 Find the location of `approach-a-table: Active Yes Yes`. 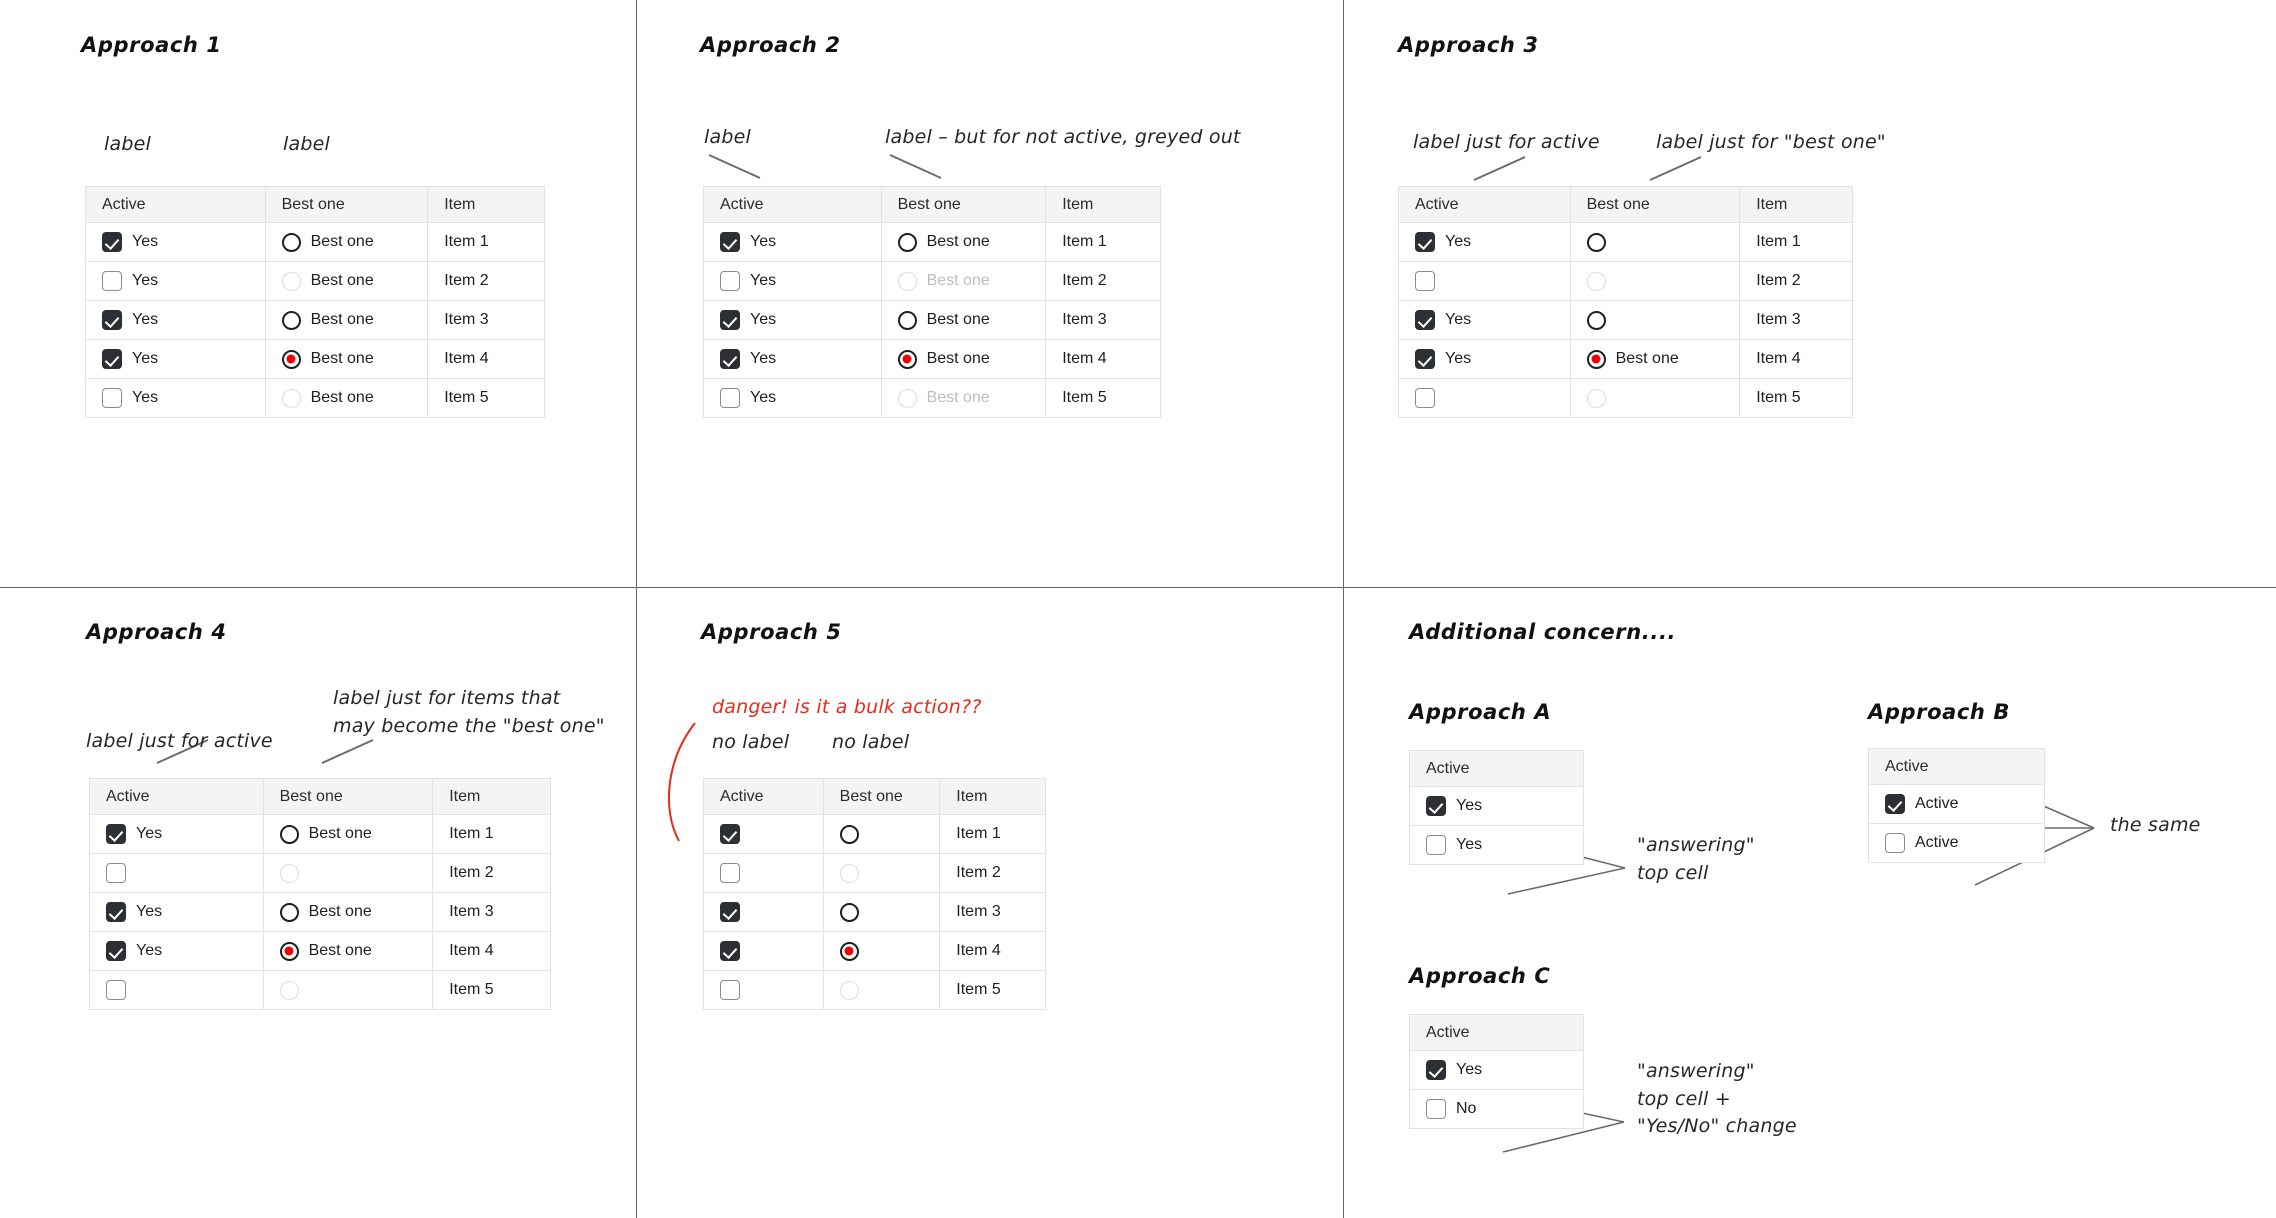

approach-a-table: Active Yes Yes is located at coordinates (1496, 807).